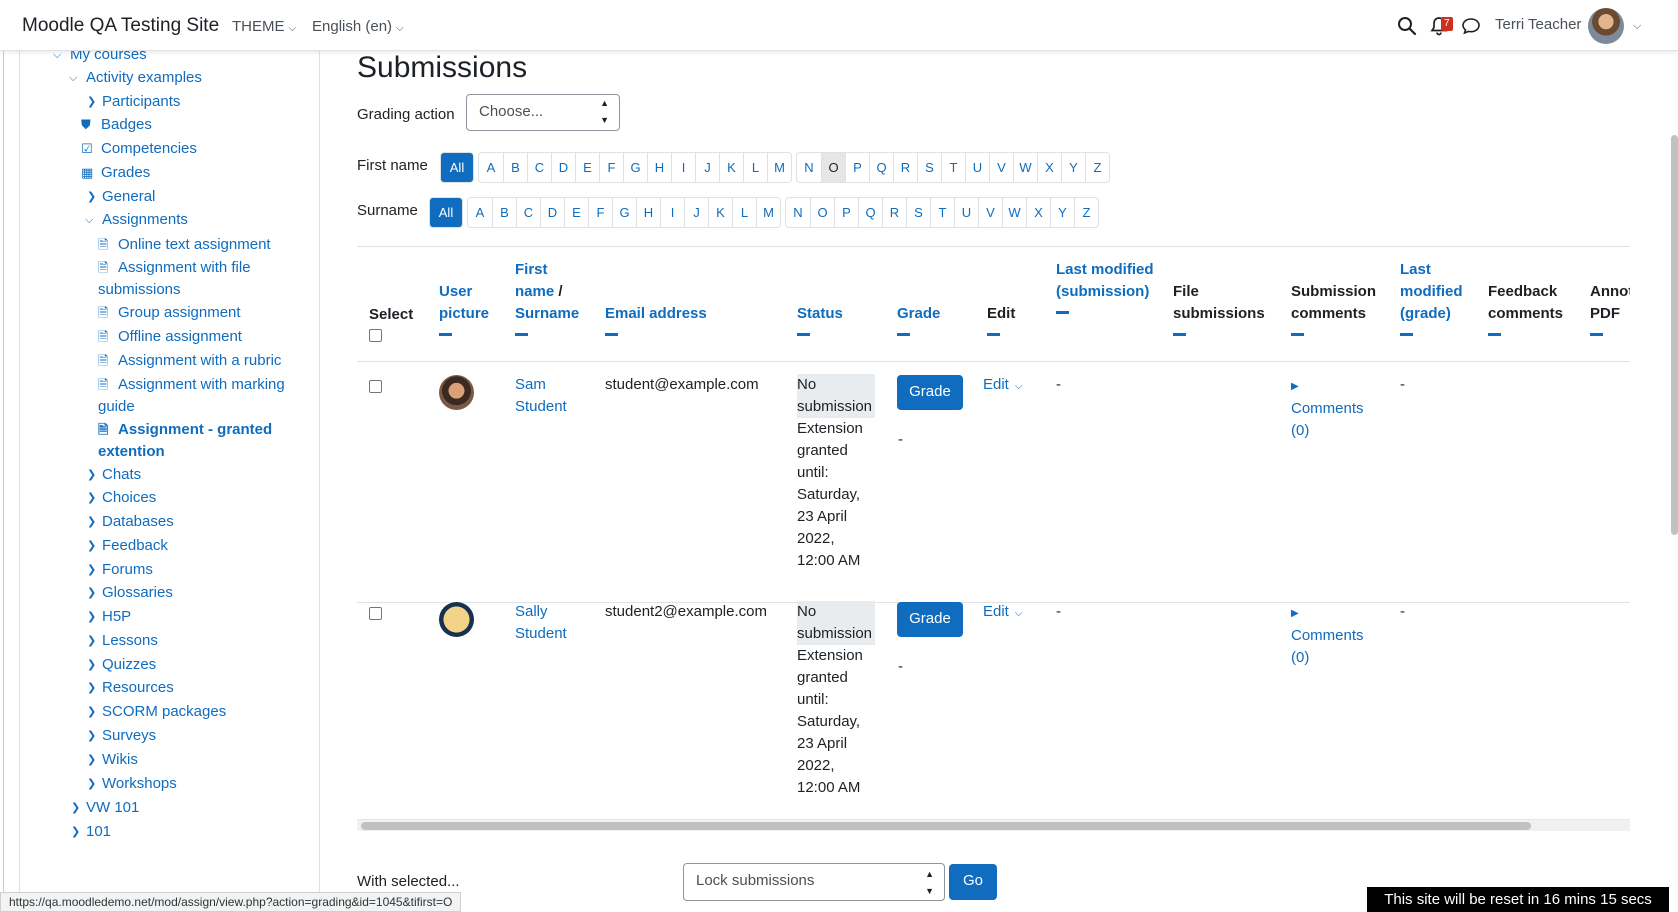  What do you see at coordinates (587, 167) in the screenshot?
I see `first-initial-letter: E` at bounding box center [587, 167].